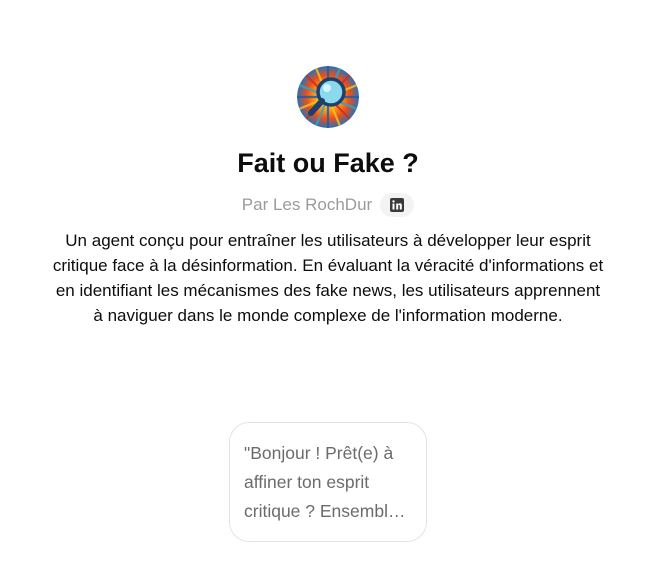 This screenshot has height=587, width=656. I want to click on linkedin-link, so click(397, 205).